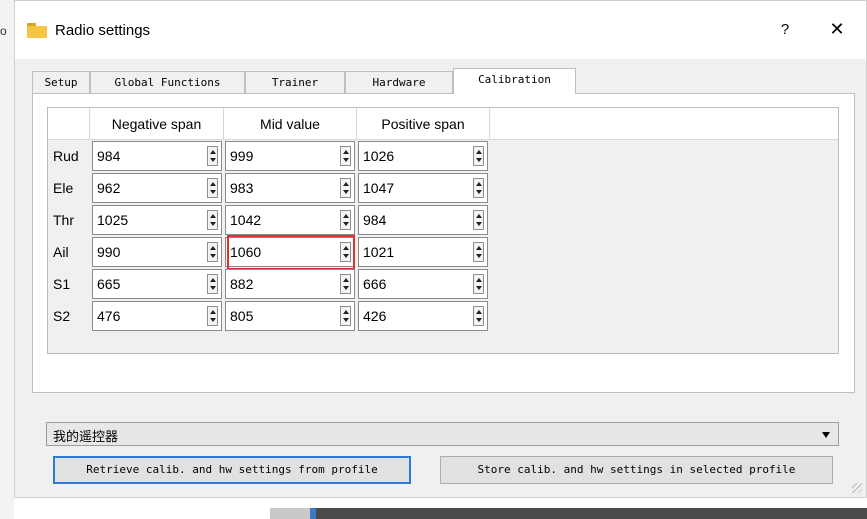  What do you see at coordinates (157, 316) in the screenshot?
I see `spinbox-s2-negative: 476` at bounding box center [157, 316].